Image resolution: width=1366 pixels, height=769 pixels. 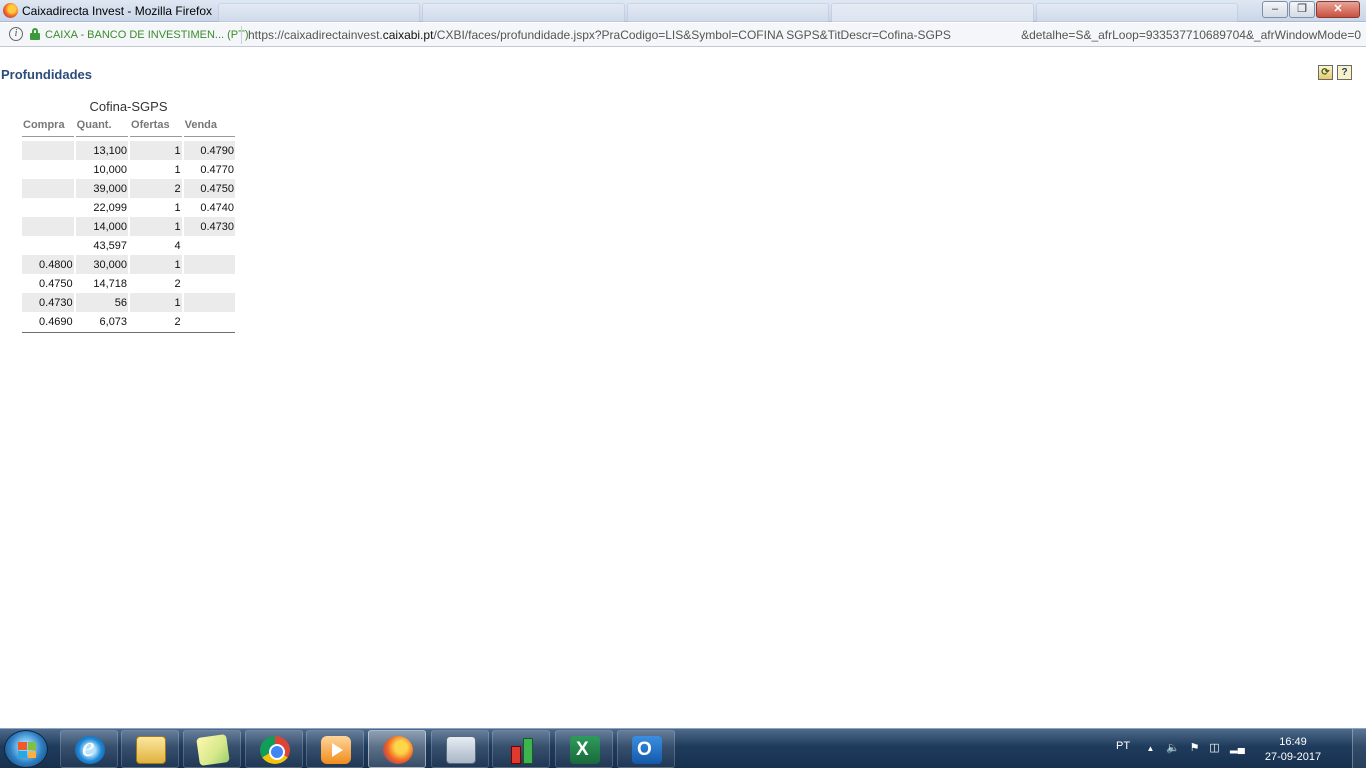 What do you see at coordinates (1173, 748) in the screenshot?
I see `volume-muted-icon: 🔈` at bounding box center [1173, 748].